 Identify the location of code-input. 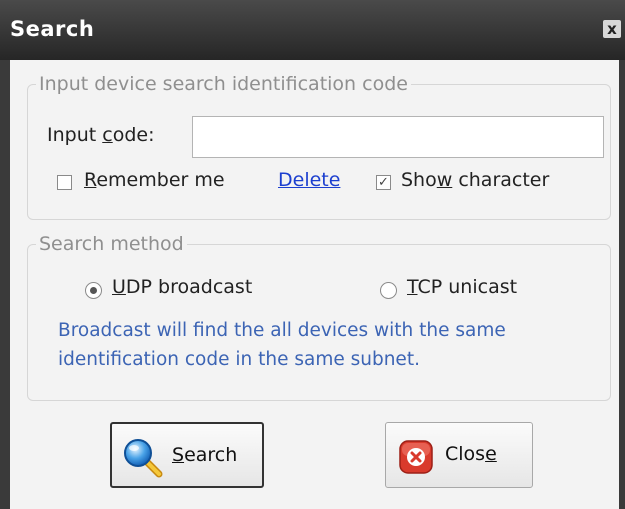
(398, 137).